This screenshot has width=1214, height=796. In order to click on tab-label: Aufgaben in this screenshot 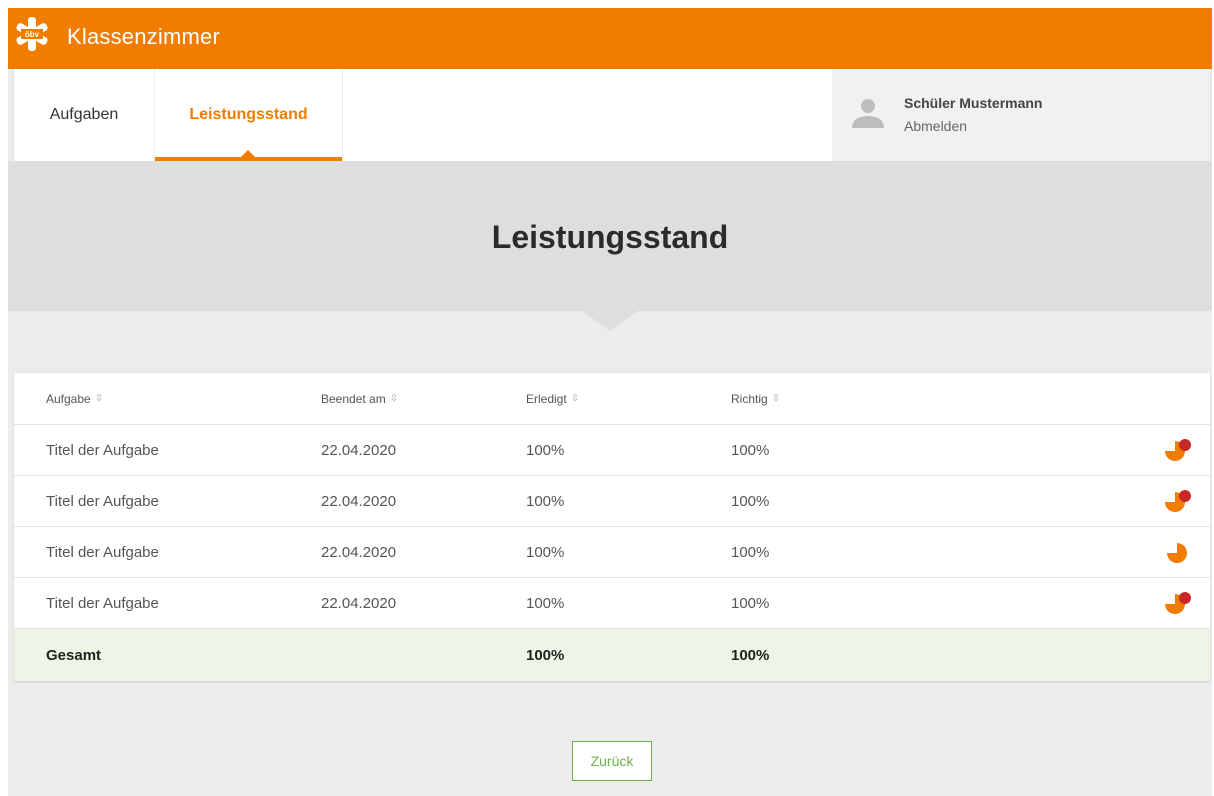, I will do `click(84, 114)`.